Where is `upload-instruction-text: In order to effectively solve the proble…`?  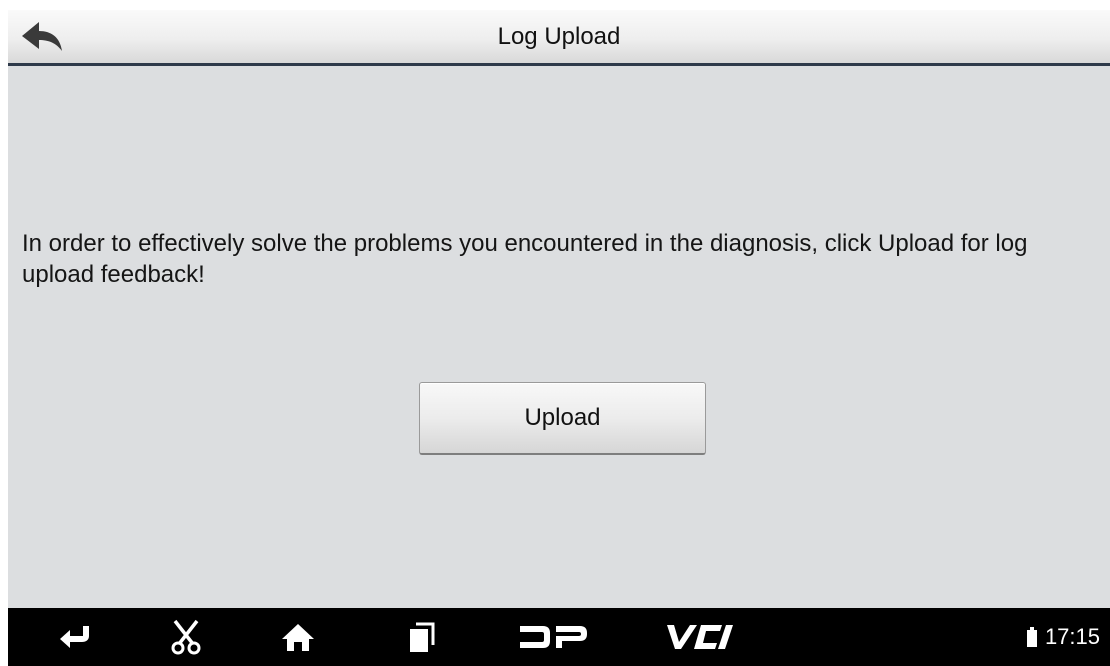 upload-instruction-text: In order to effectively solve the proble… is located at coordinates (525, 259).